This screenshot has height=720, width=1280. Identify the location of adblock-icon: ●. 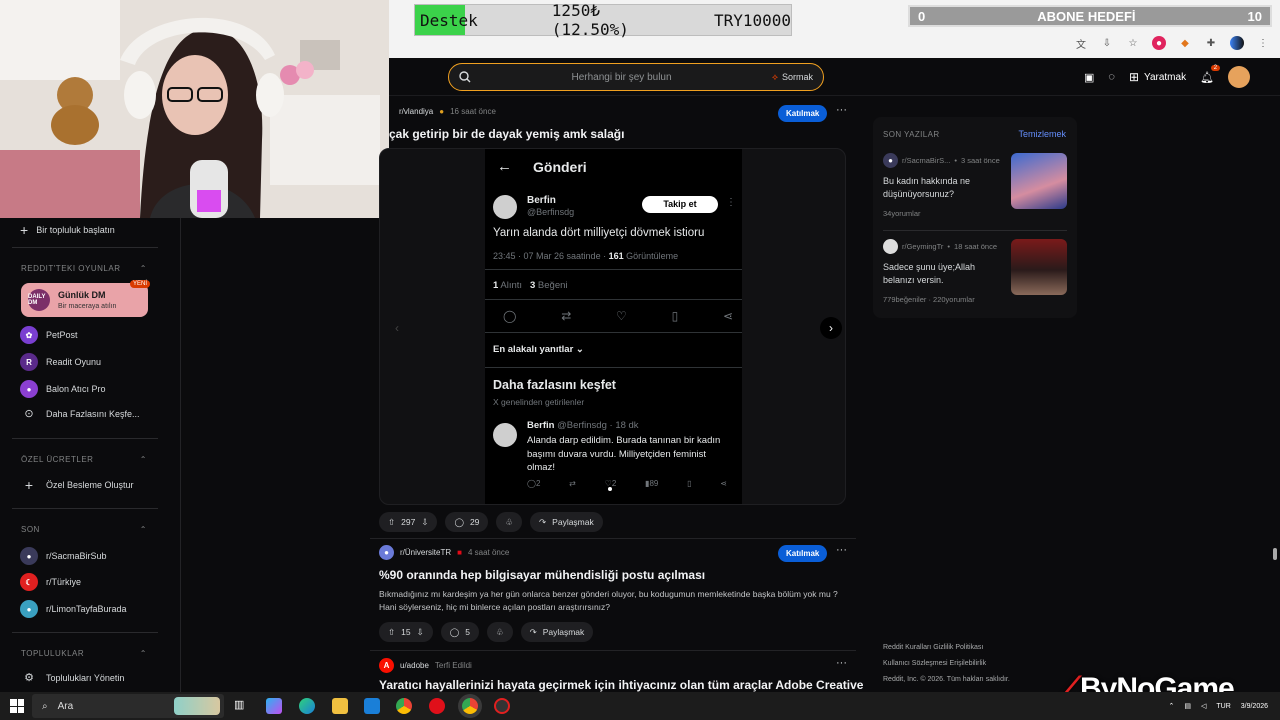
(1159, 43).